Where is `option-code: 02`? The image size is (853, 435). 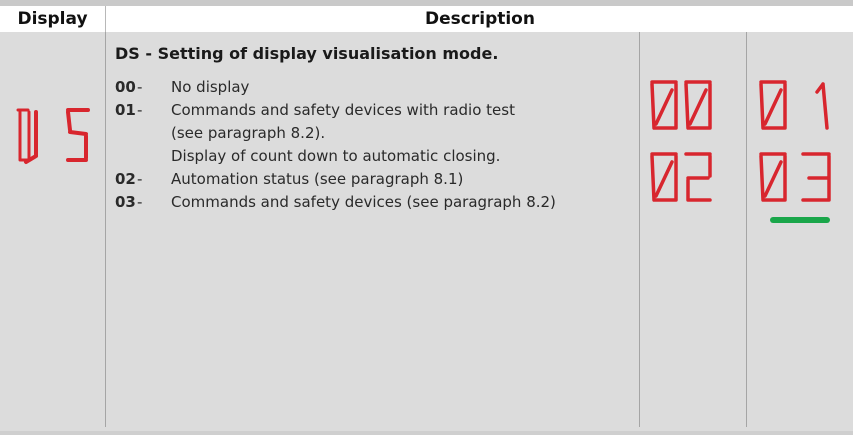 option-code: 02 is located at coordinates (125, 179).